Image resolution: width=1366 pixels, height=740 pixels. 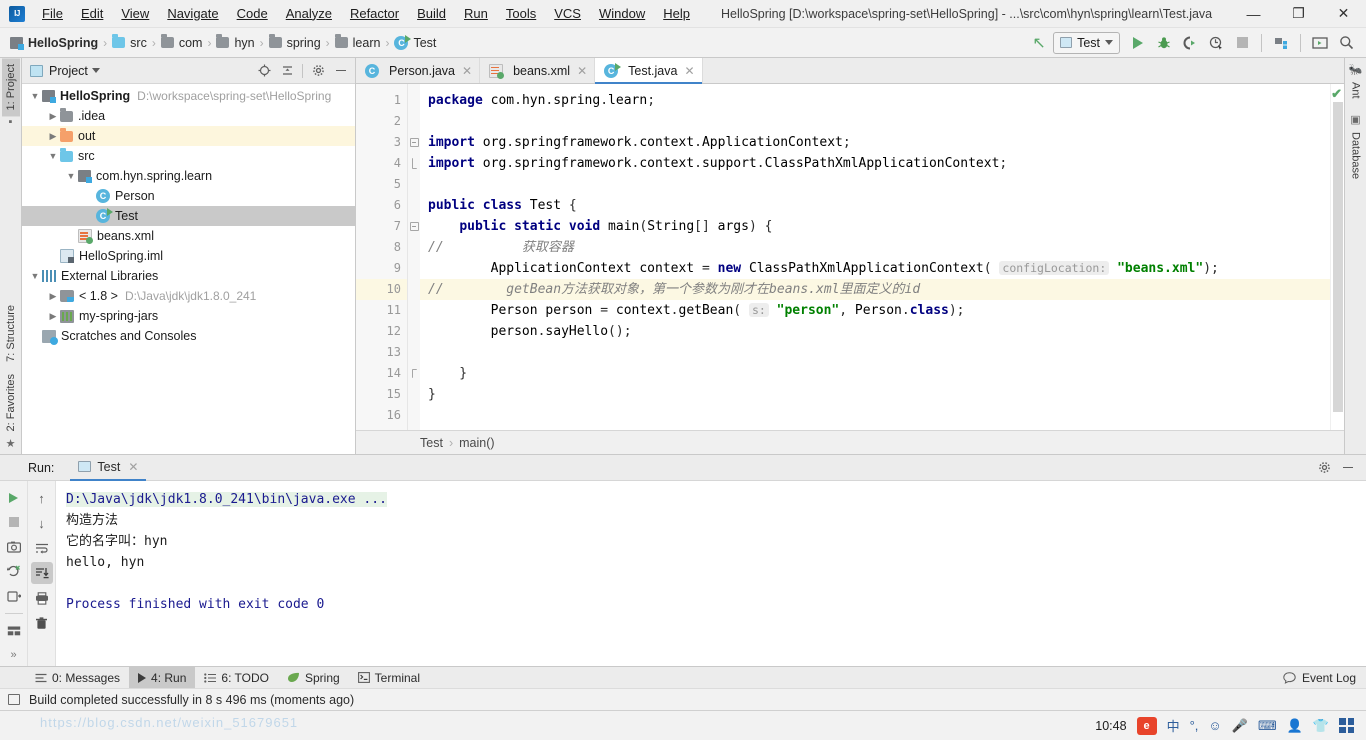 What do you see at coordinates (476, 443) in the screenshot?
I see `breadcrumb-method: main()` at bounding box center [476, 443].